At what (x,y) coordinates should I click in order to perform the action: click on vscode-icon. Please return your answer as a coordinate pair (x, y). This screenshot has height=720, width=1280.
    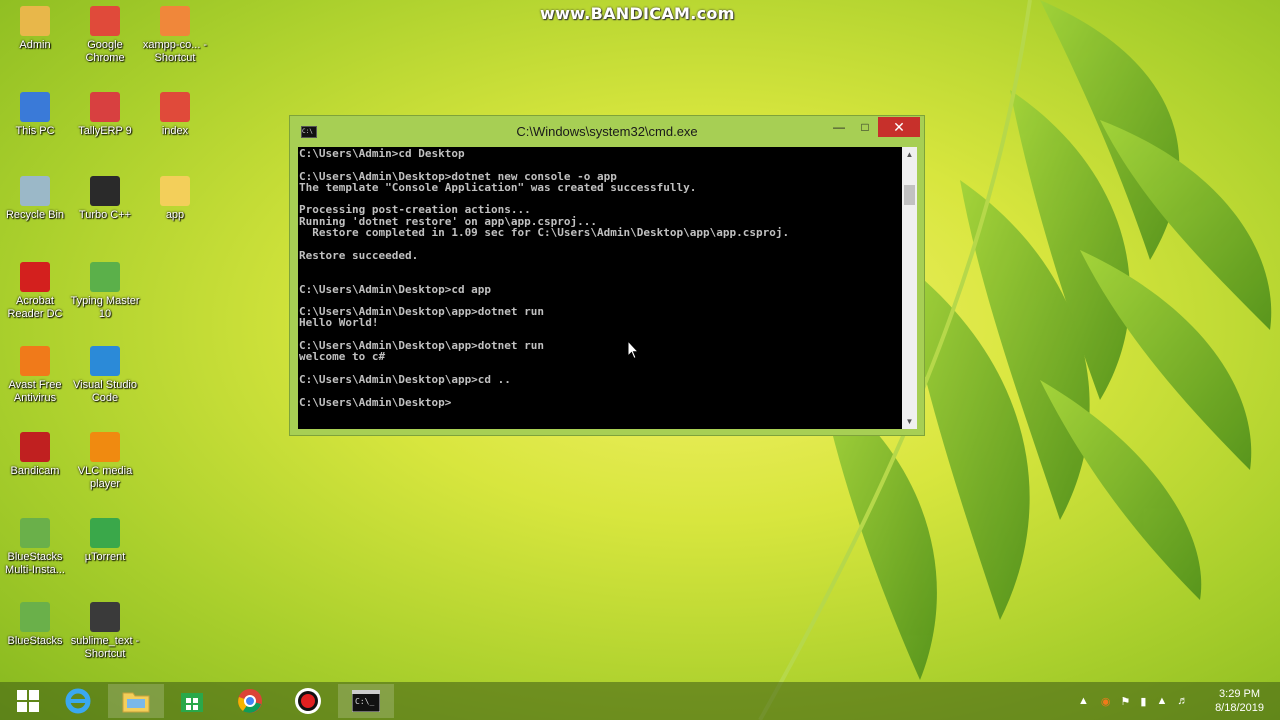
    Looking at the image, I should click on (105, 361).